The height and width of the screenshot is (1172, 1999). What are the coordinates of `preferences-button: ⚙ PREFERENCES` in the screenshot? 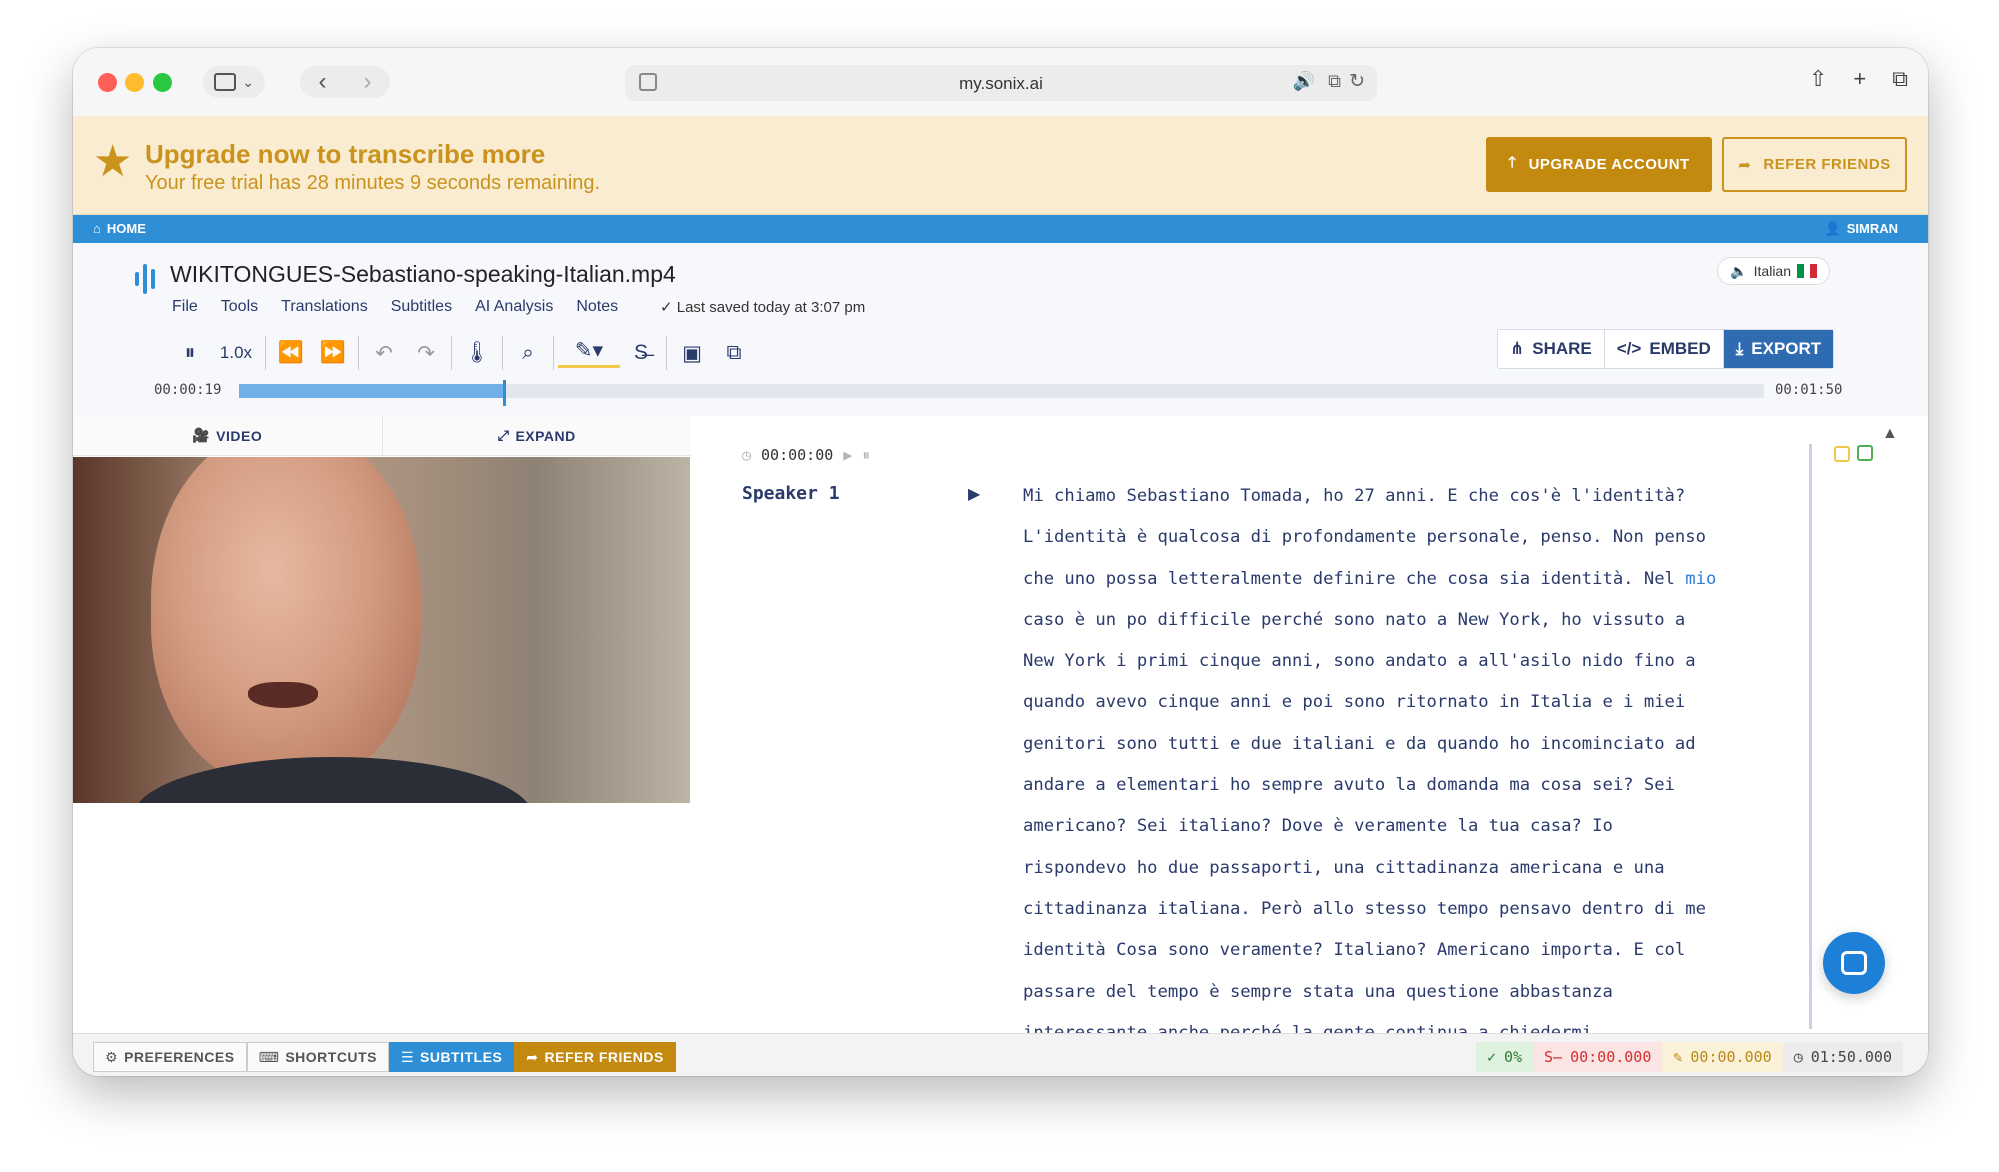 It's located at (170, 1057).